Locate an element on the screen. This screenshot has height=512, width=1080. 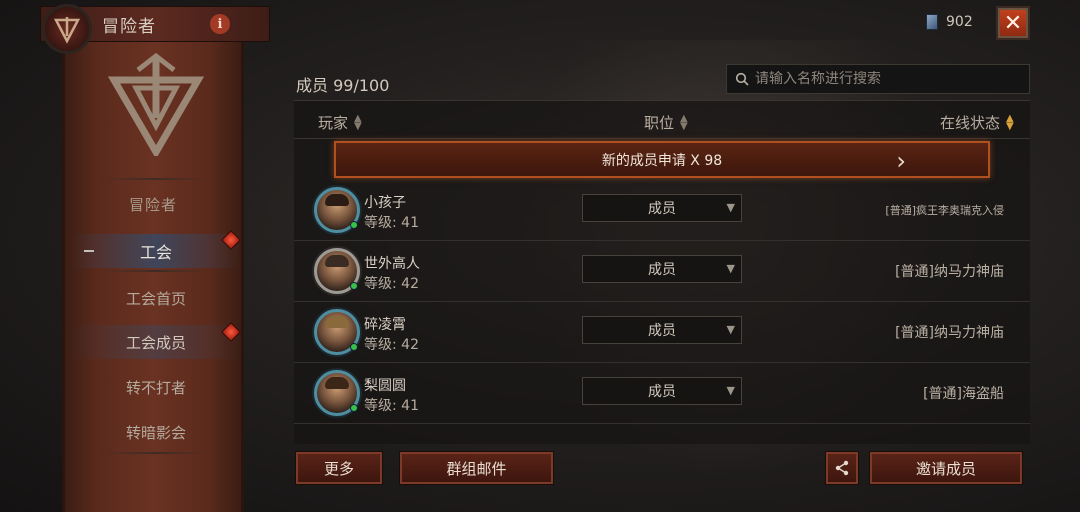
currency-amount: 902 is located at coordinates (959, 22).